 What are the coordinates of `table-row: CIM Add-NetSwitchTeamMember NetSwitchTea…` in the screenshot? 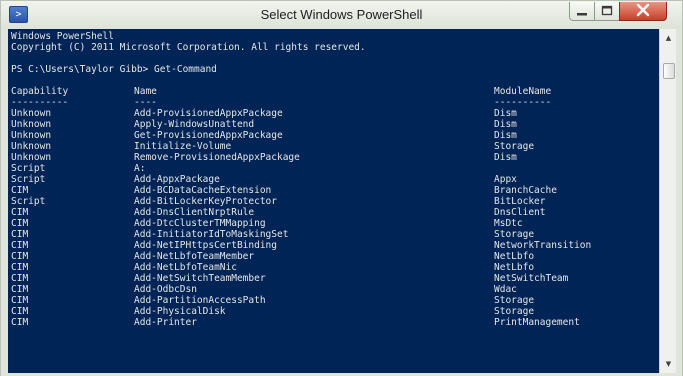 It's located at (289, 278).